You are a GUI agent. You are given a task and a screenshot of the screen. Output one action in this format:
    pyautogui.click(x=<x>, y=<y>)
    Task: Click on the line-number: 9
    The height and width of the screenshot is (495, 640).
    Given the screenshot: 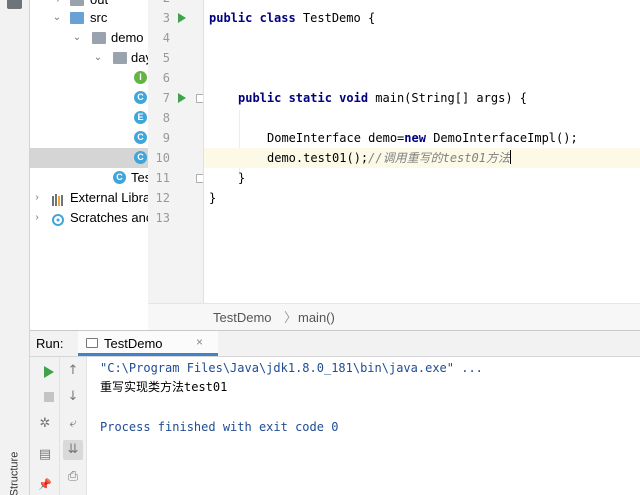 What is the action you would take?
    pyautogui.click(x=166, y=138)
    